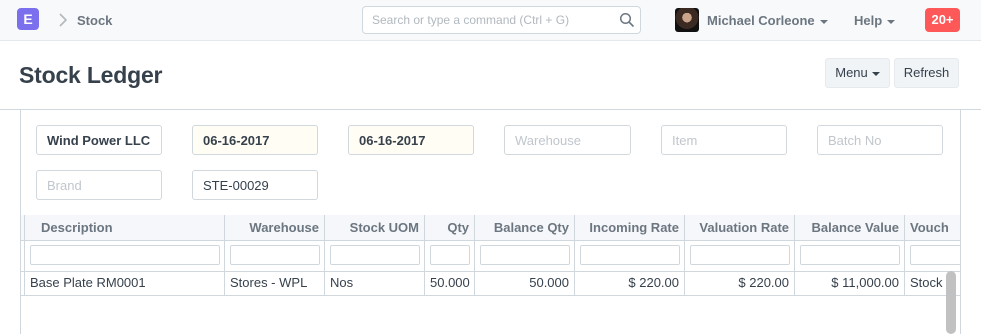 The height and width of the screenshot is (334, 981). Describe the element at coordinates (740, 227) in the screenshot. I see `column-header-valuation-rate: Valuation Rate` at that location.